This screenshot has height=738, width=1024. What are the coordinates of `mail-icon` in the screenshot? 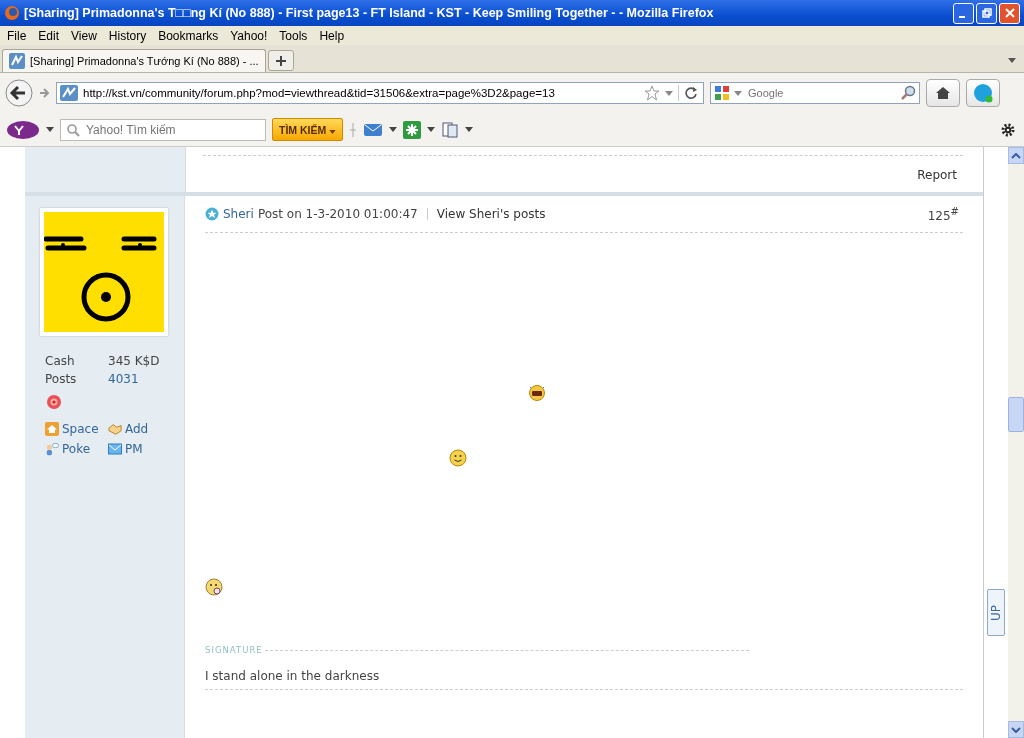 It's located at (373, 129).